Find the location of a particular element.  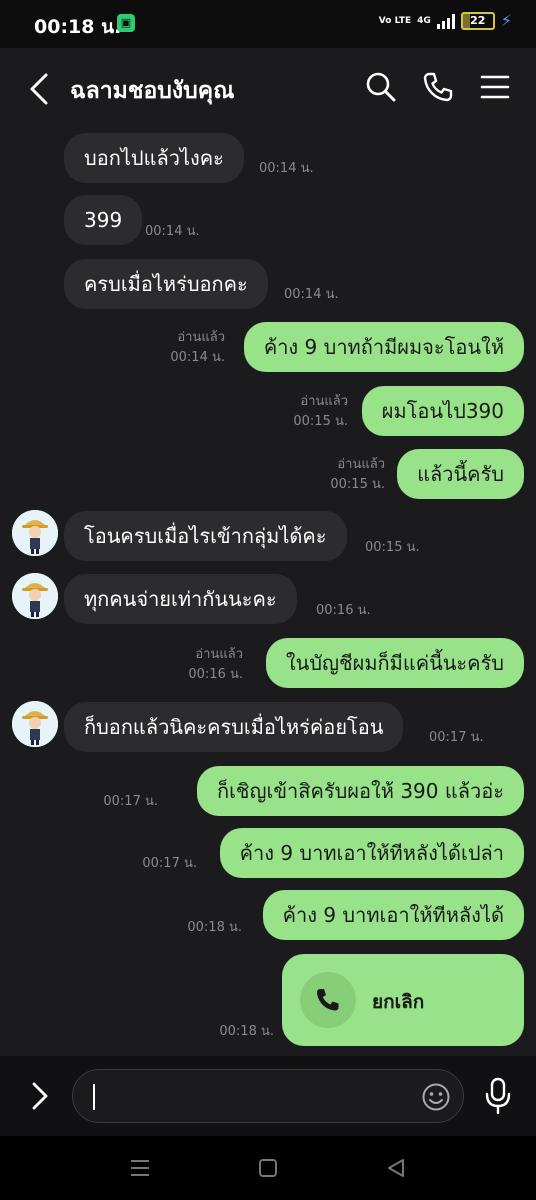

sent-message: ค้าง 9 บาทเอาให้ทีหลังได้ is located at coordinates (393, 915).